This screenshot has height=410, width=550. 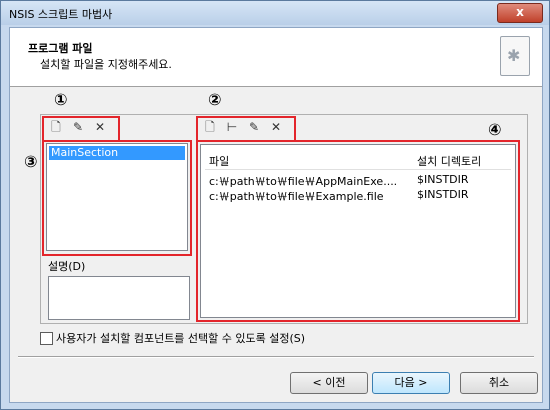 I want to click on annotation-3: ③, so click(x=31, y=161).